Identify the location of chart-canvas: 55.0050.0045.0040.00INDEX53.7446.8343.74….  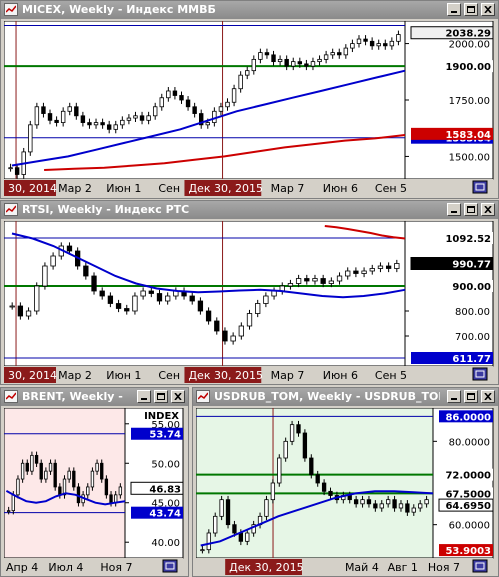
(94, 492).